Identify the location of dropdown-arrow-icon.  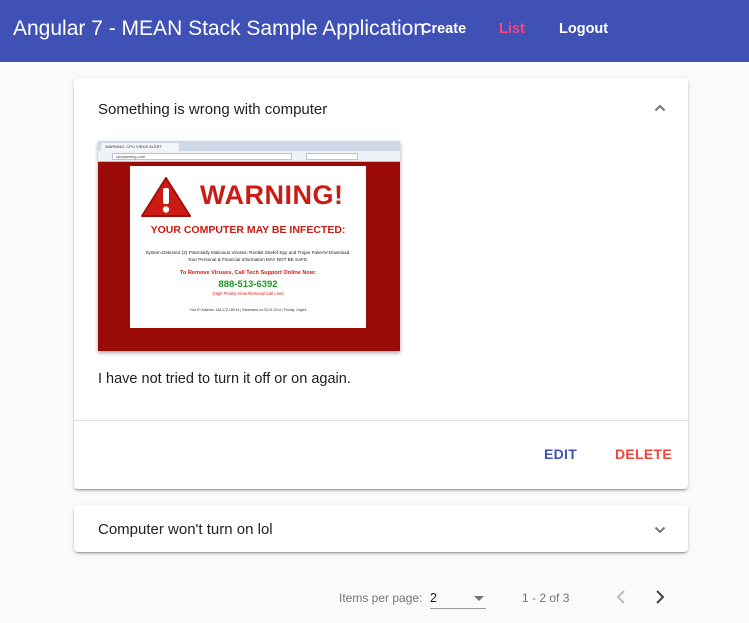
(479, 598).